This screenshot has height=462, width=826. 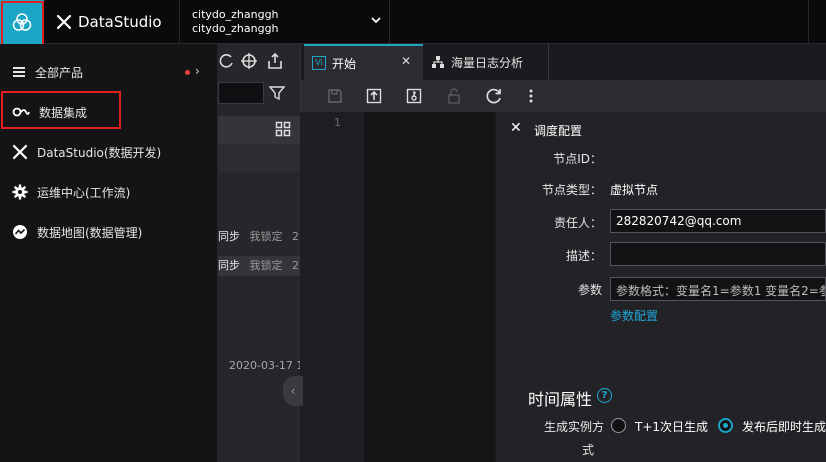 What do you see at coordinates (718, 289) in the screenshot?
I see `params-input: 参数格式：变量名1=参数1 变量名2=参数` at bounding box center [718, 289].